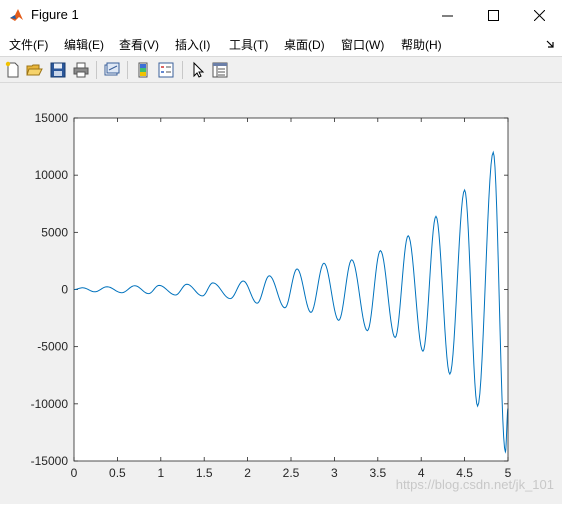 The image size is (562, 509). What do you see at coordinates (52, 118) in the screenshot?
I see `y-tick-label: 15000` at bounding box center [52, 118].